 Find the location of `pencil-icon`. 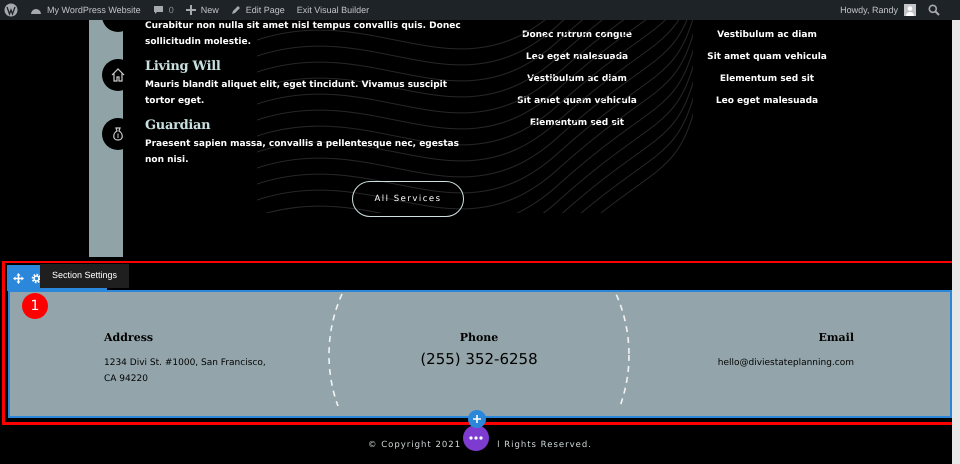

pencil-icon is located at coordinates (235, 10).